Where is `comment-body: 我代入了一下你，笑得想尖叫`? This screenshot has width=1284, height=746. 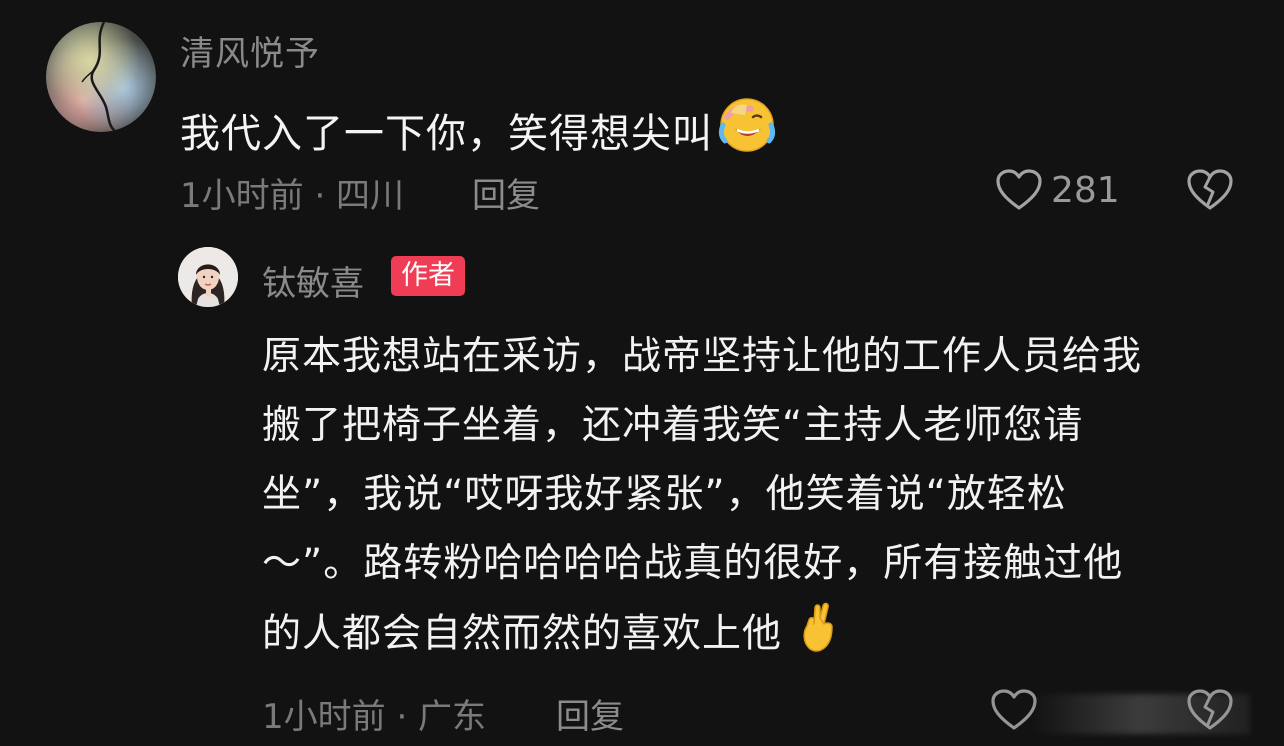
comment-body: 我代入了一下你，笑得想尖叫 is located at coordinates (446, 134).